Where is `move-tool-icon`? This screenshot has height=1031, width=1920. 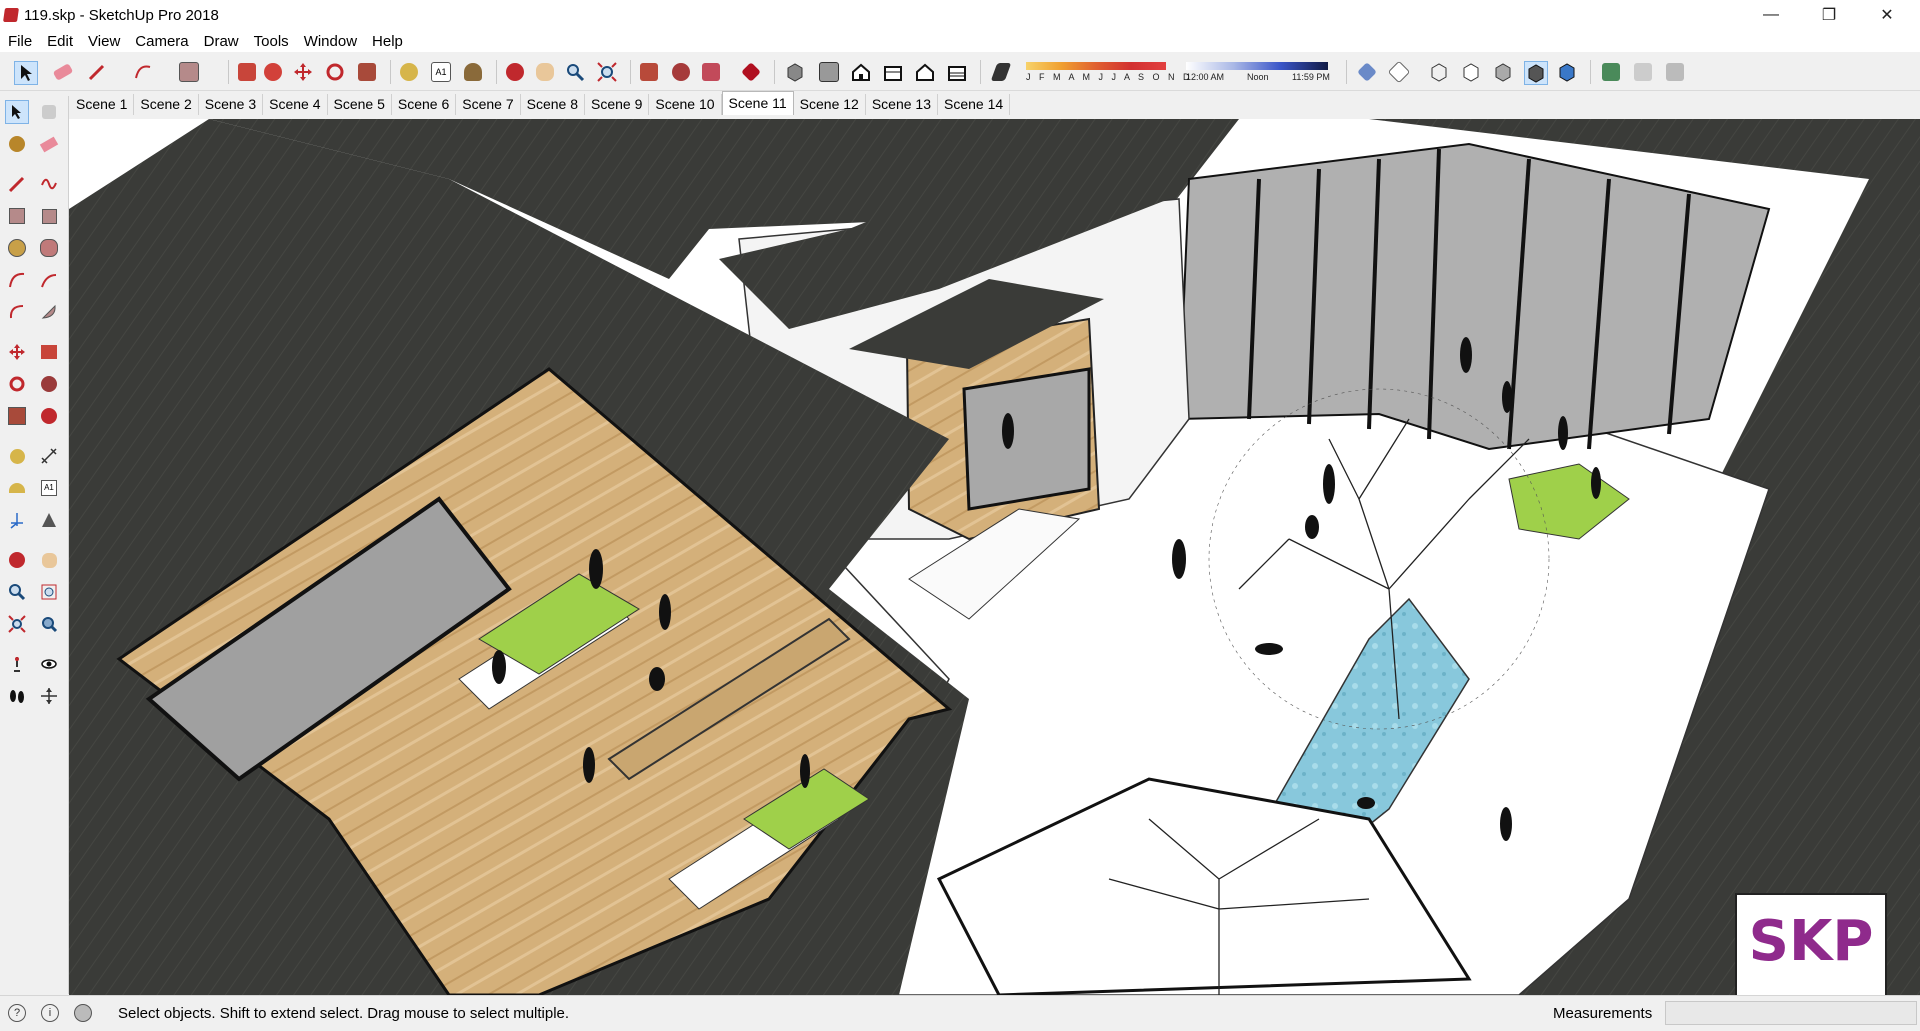 move-tool-icon is located at coordinates (303, 72).